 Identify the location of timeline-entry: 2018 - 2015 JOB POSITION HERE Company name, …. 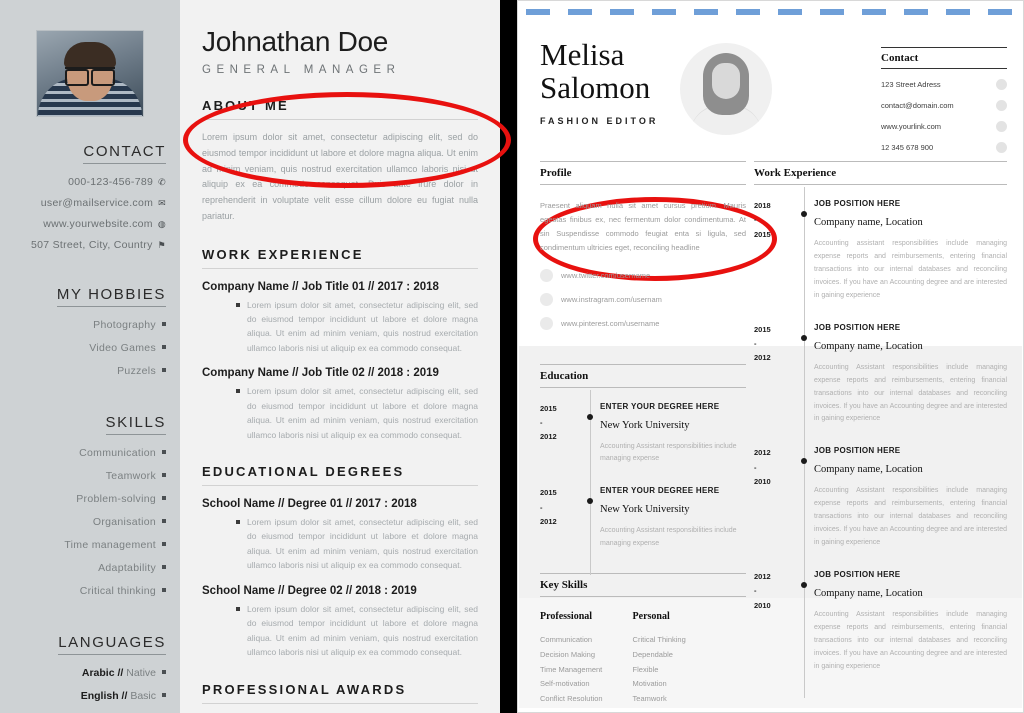
(880, 257).